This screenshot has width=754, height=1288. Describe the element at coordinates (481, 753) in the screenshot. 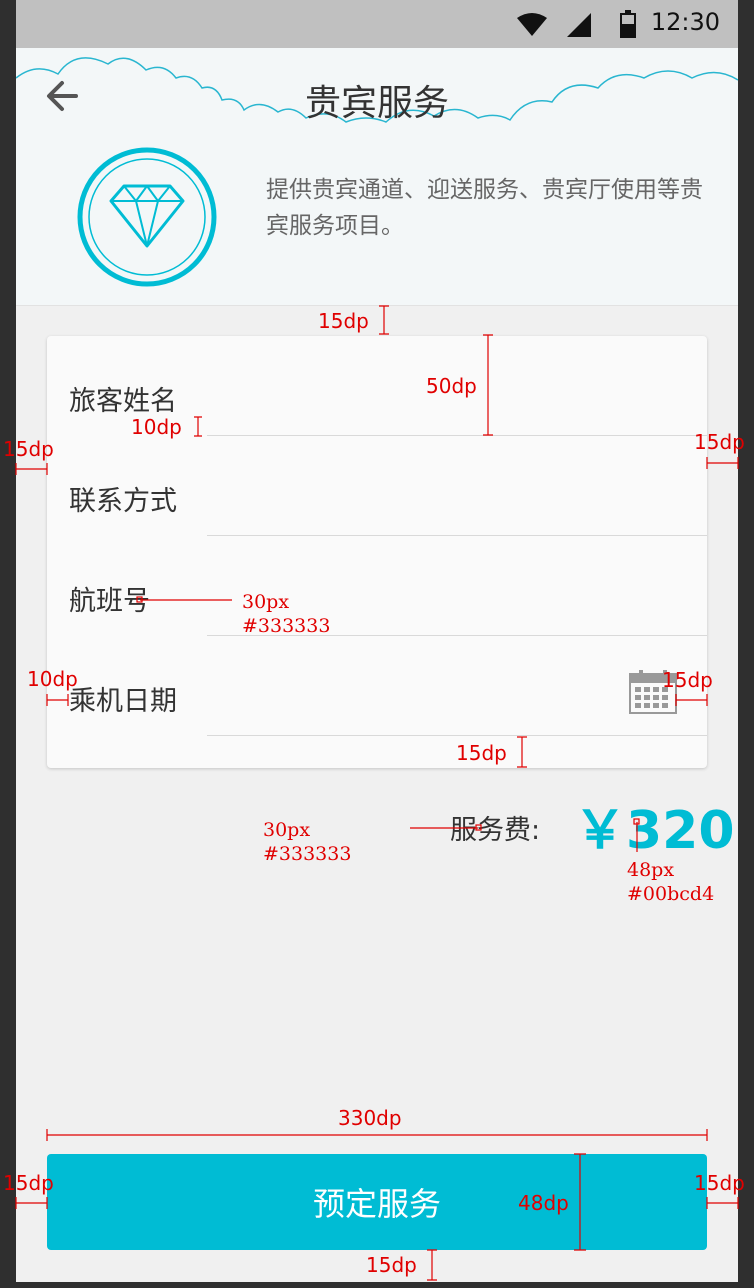

I see `spec-card-bottom-padding: 15dp` at that location.